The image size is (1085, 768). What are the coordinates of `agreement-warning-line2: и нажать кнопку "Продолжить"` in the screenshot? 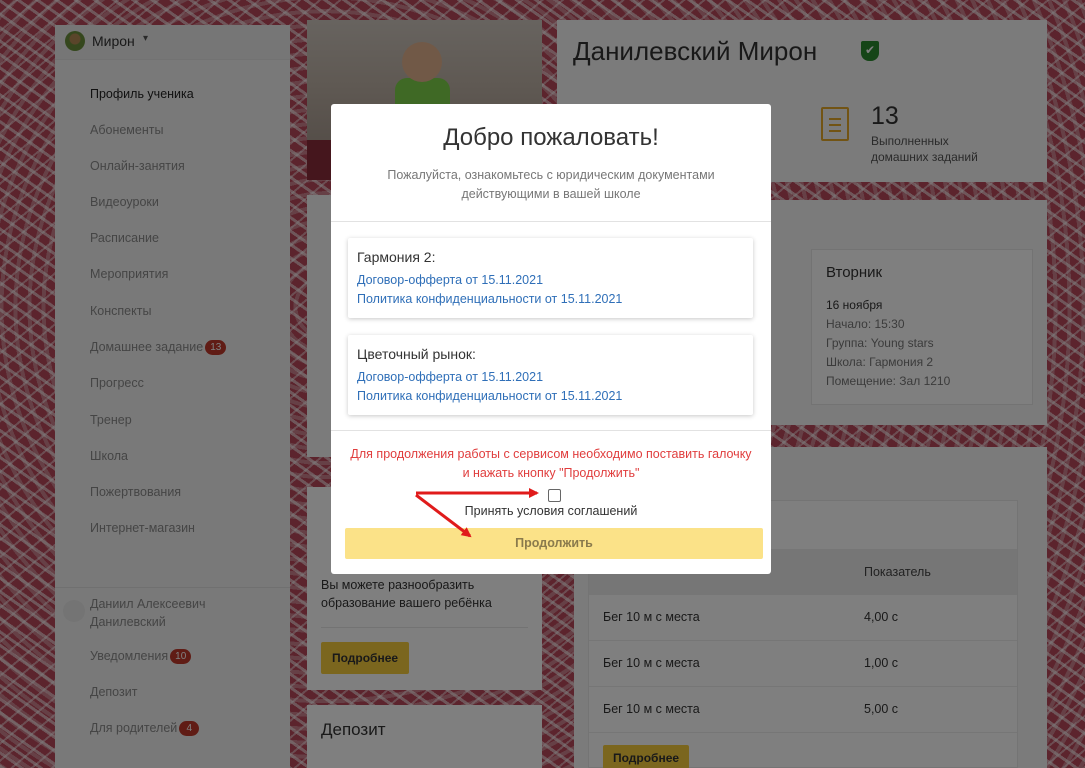 It's located at (551, 473).